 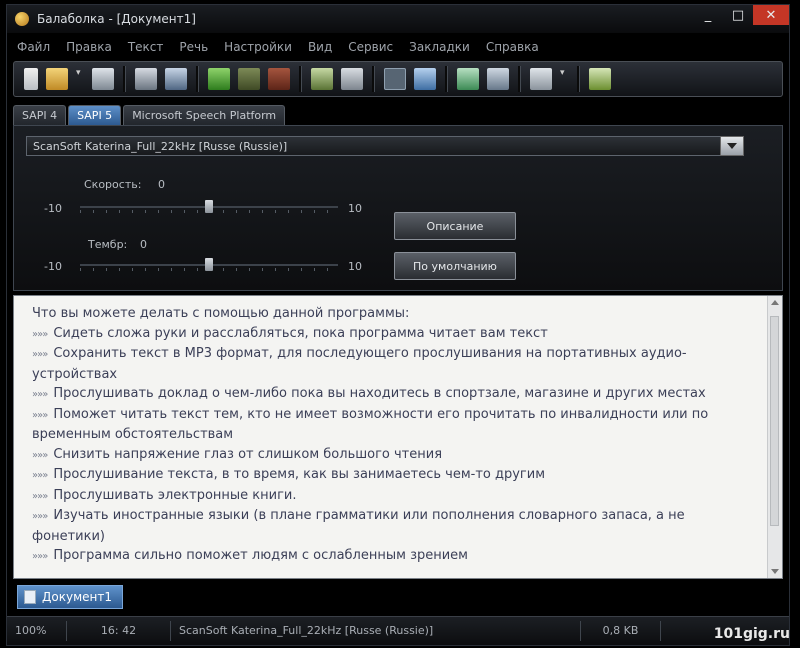 What do you see at coordinates (146, 79) in the screenshot?
I see `translate-icon` at bounding box center [146, 79].